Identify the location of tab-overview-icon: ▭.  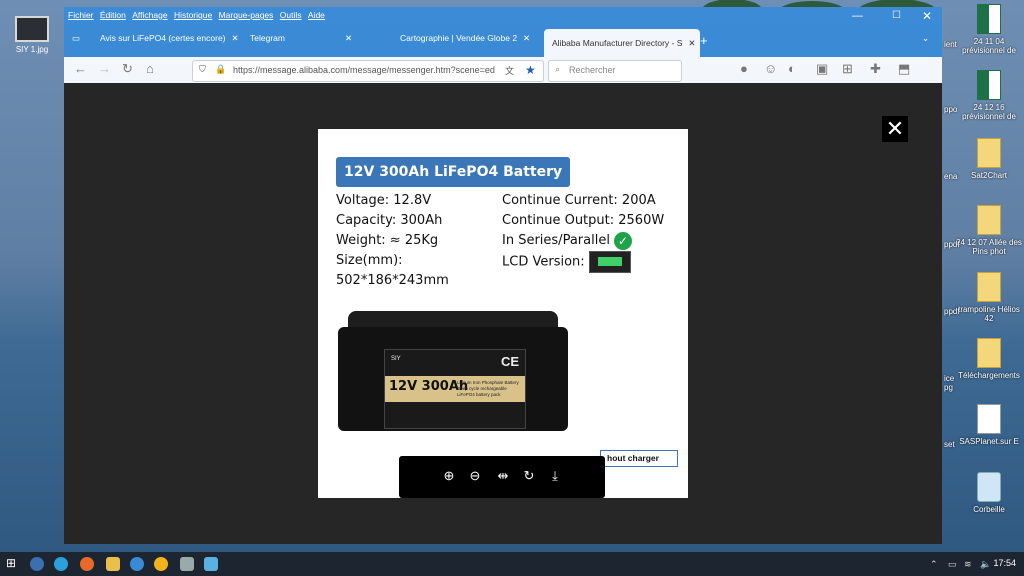
(82, 45).